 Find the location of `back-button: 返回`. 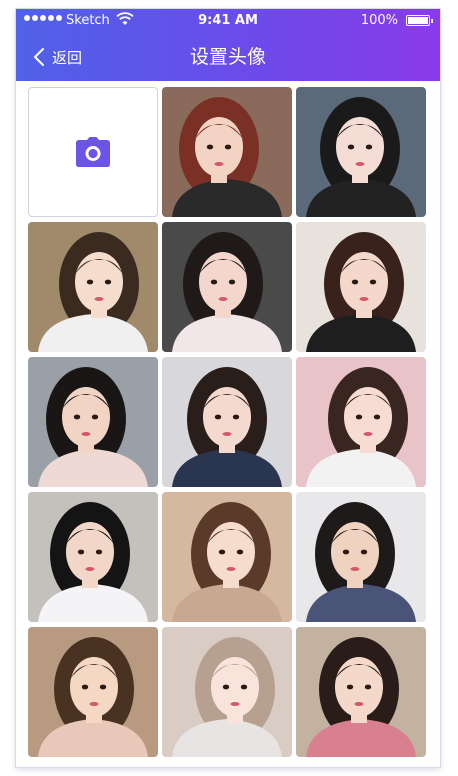

back-button: 返回 is located at coordinates (57, 57).